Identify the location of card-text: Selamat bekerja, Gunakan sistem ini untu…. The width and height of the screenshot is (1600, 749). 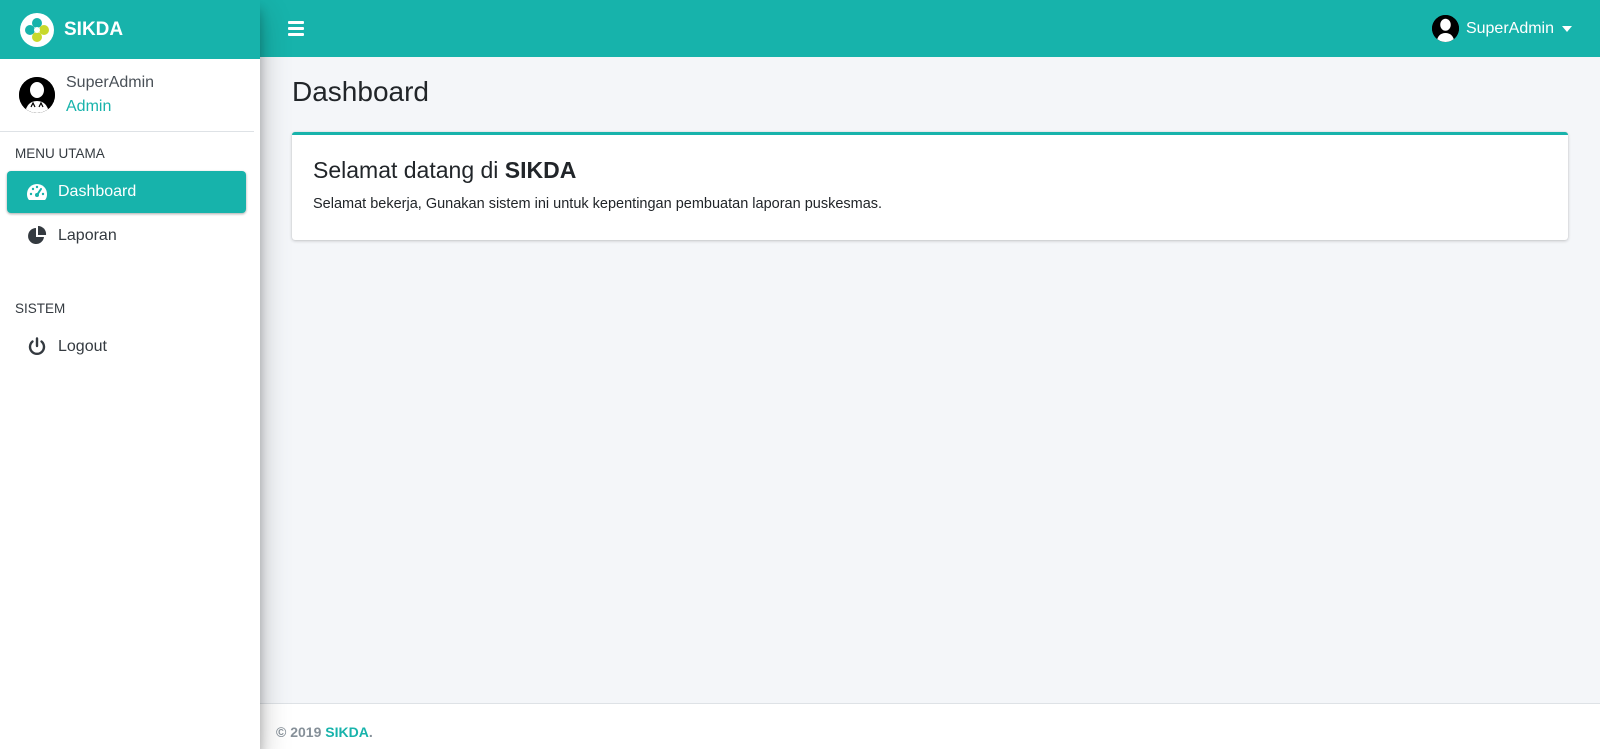
(598, 204).